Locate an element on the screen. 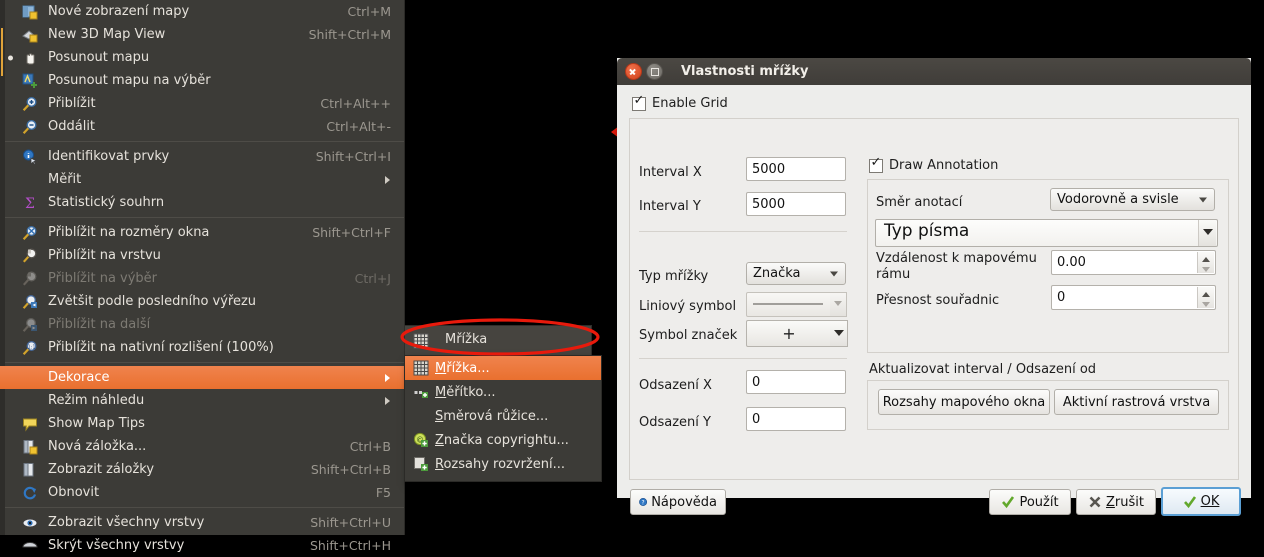  spin-up-icon is located at coordinates (1206, 257).